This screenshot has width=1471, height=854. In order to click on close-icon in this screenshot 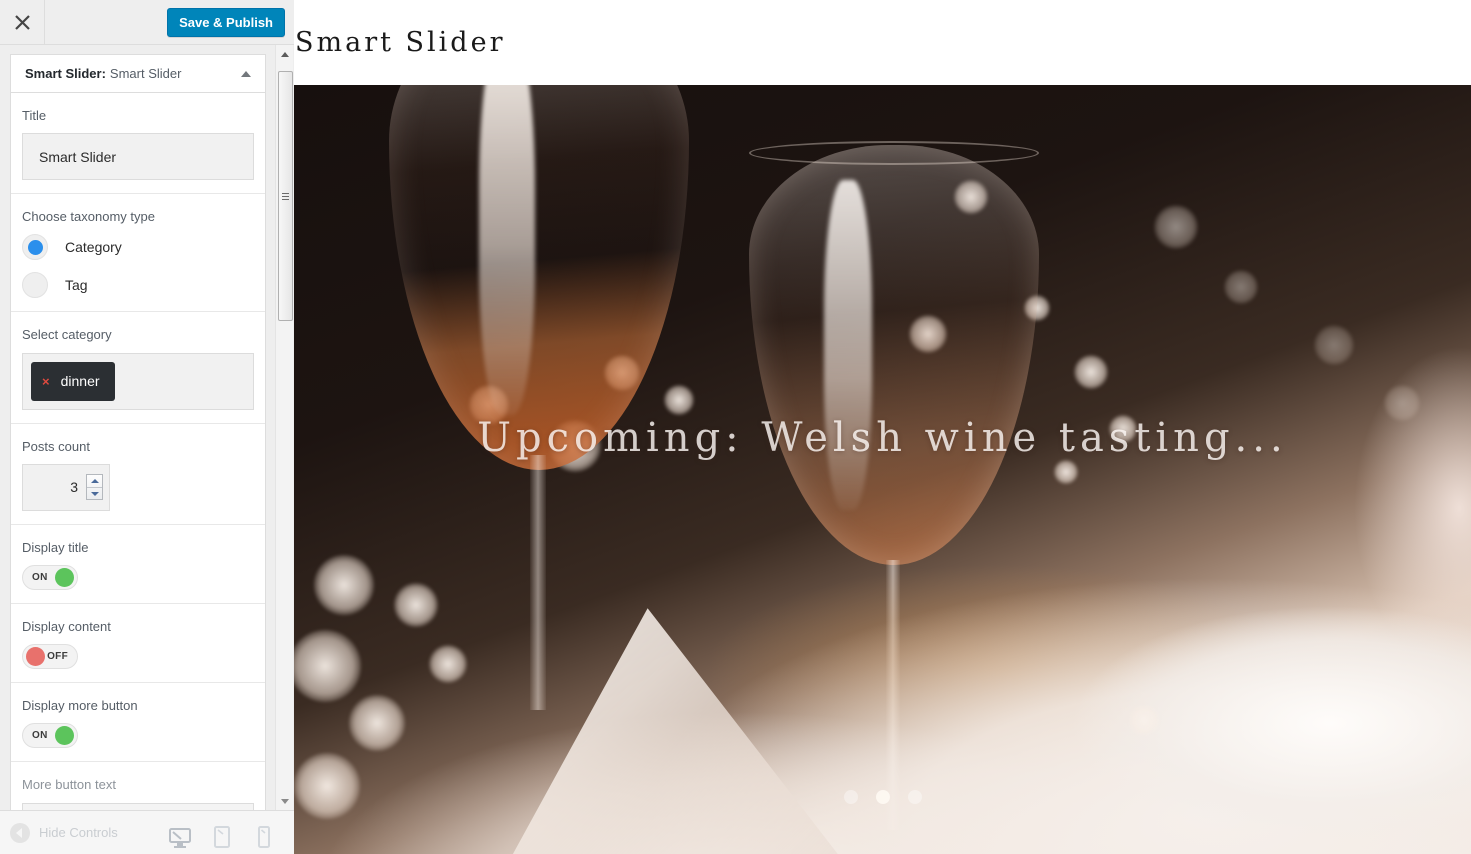, I will do `click(22, 22)`.